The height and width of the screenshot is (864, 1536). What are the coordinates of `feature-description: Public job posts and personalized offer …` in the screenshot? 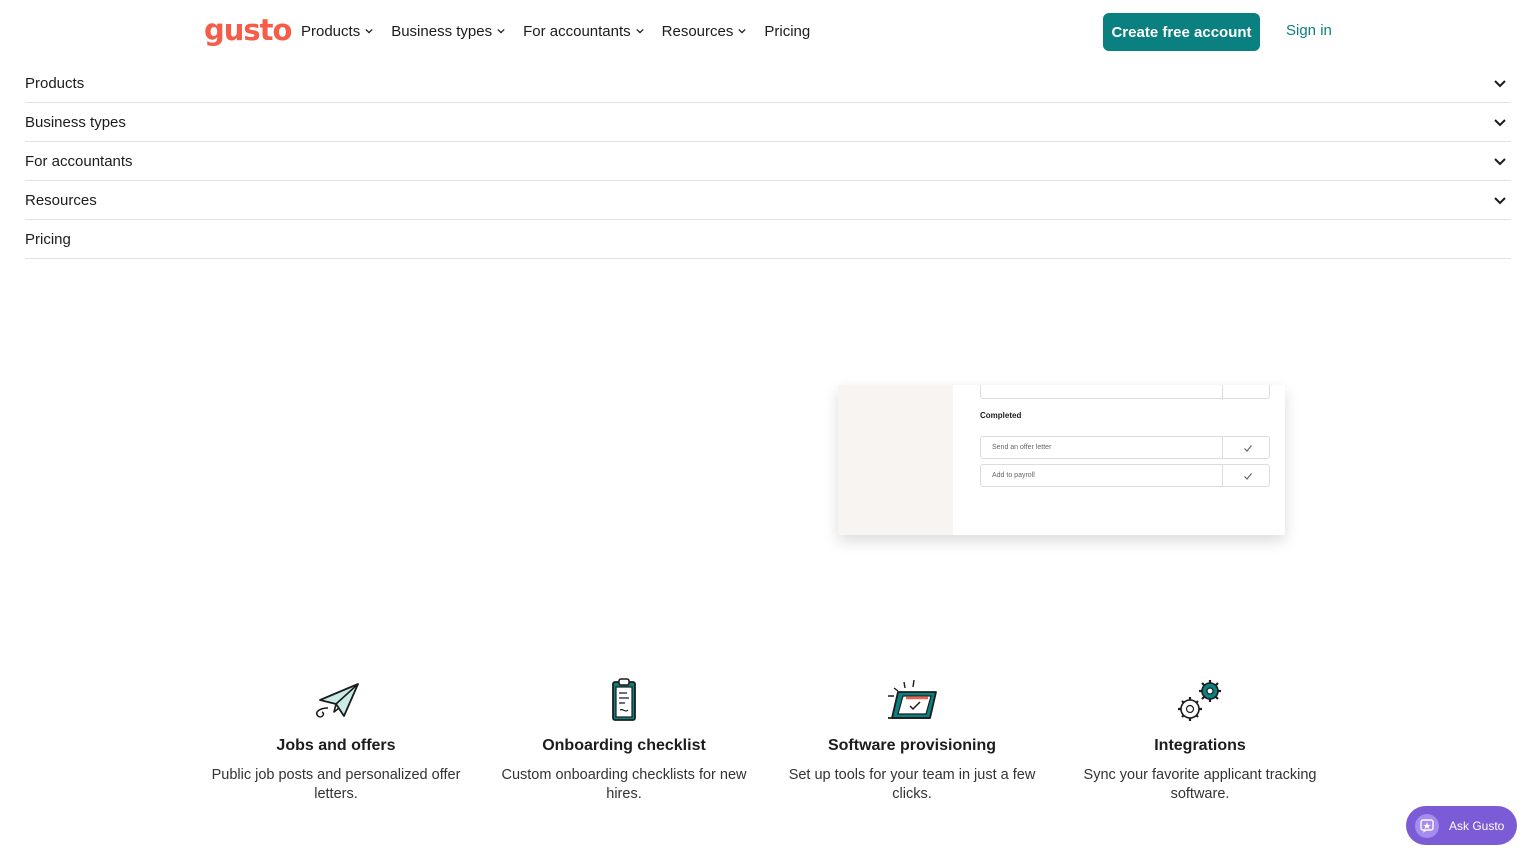 It's located at (336, 784).